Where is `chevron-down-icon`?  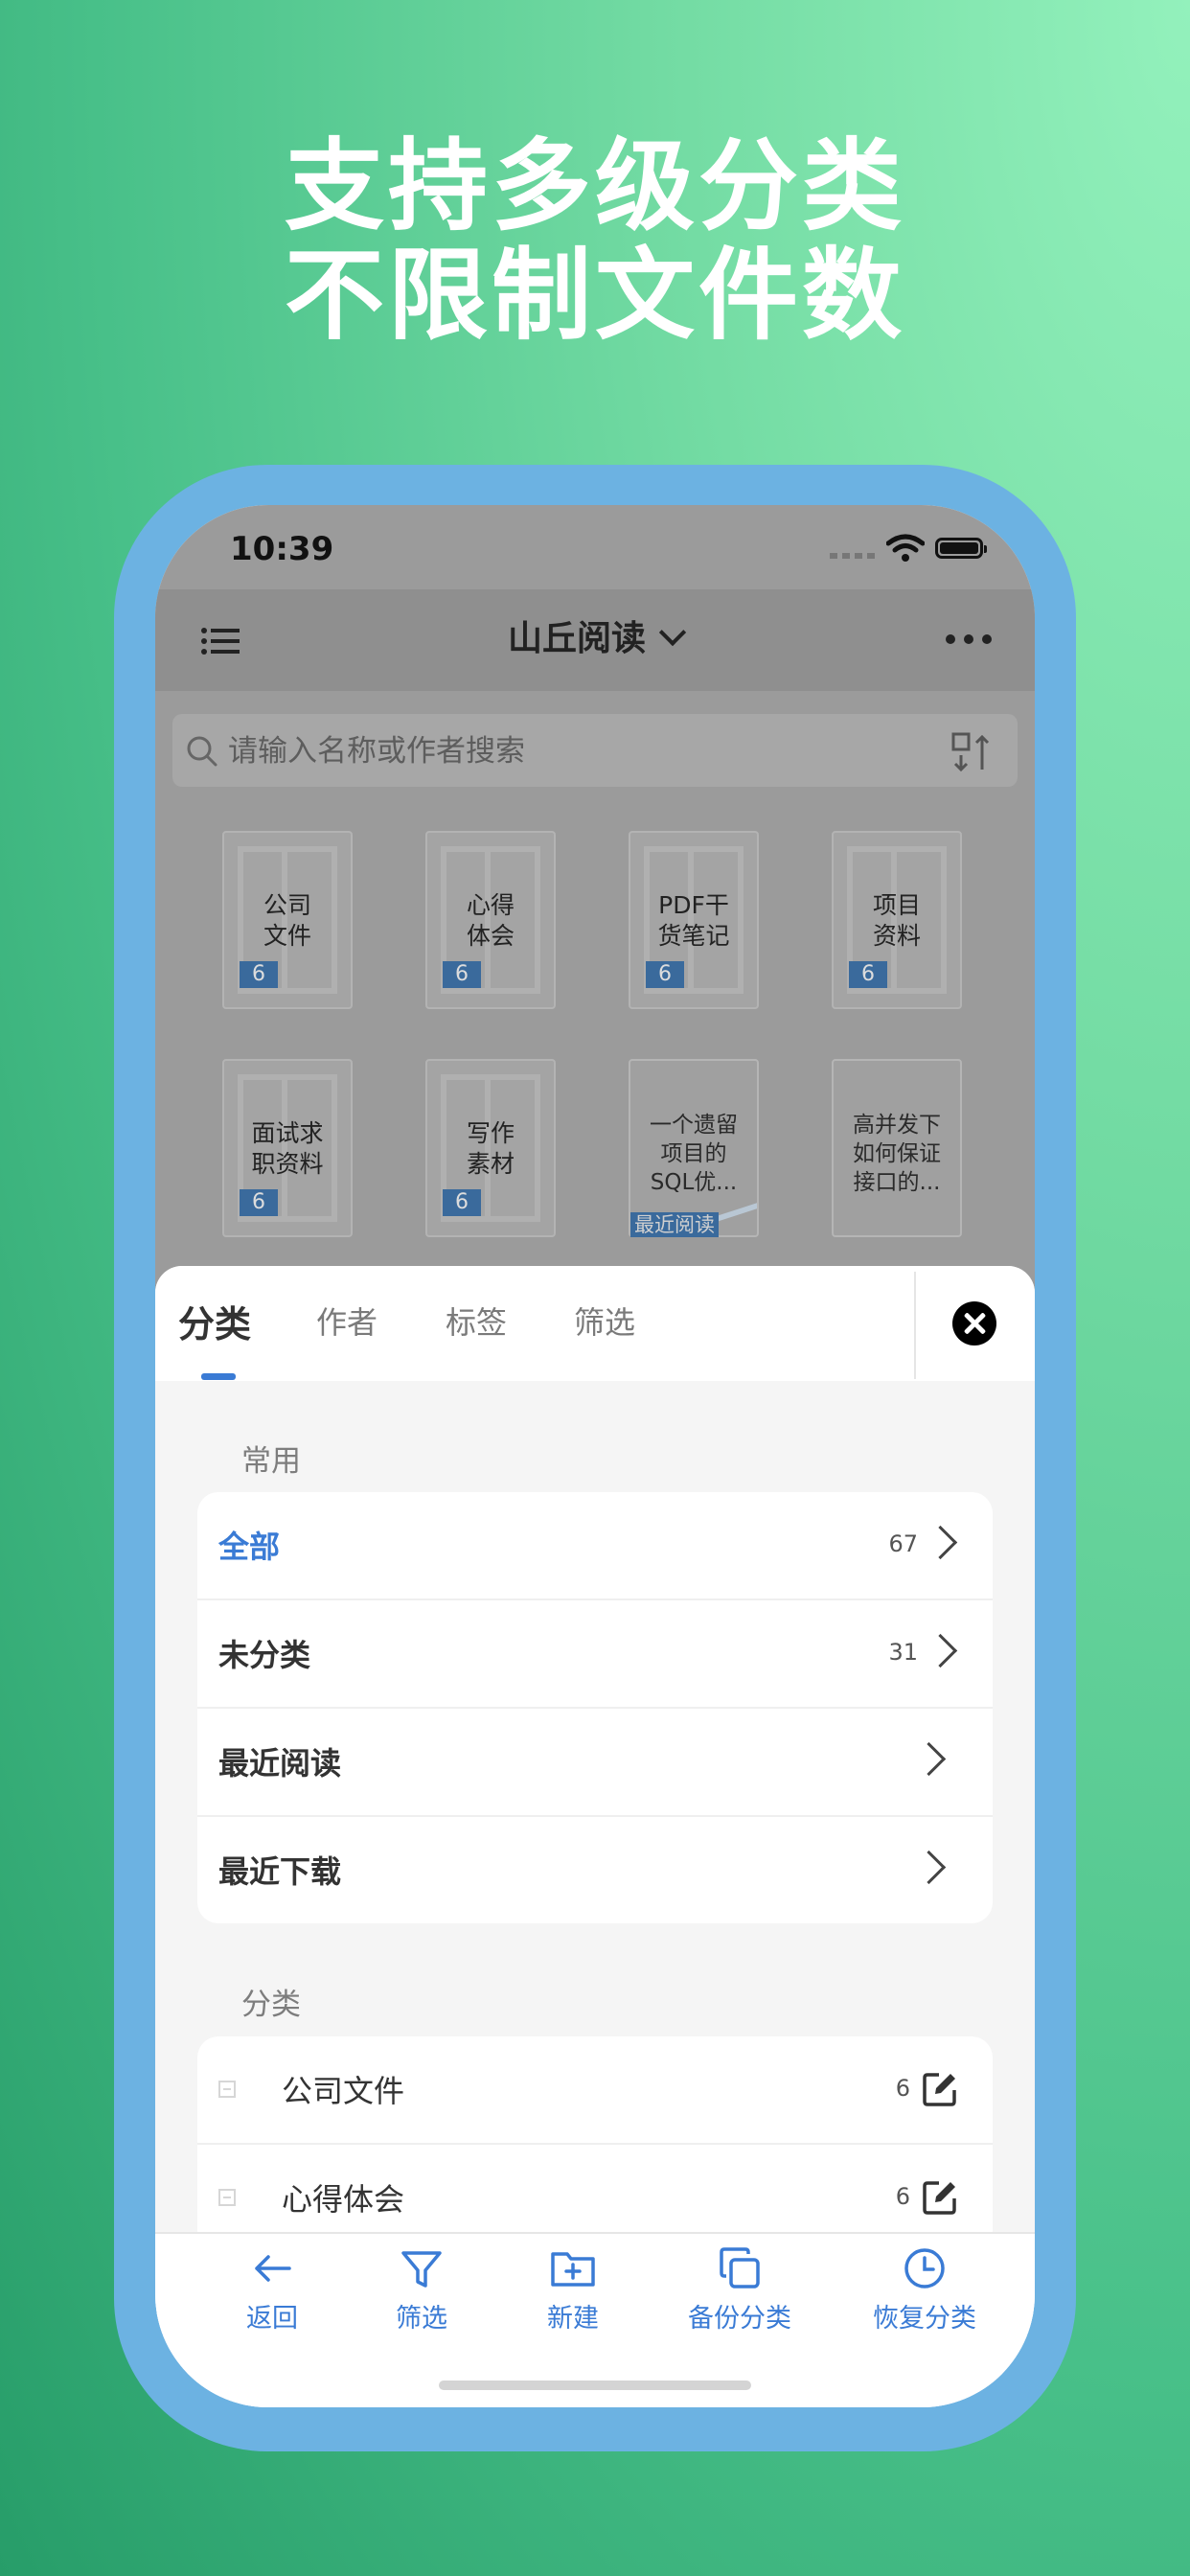
chevron-down-icon is located at coordinates (672, 632).